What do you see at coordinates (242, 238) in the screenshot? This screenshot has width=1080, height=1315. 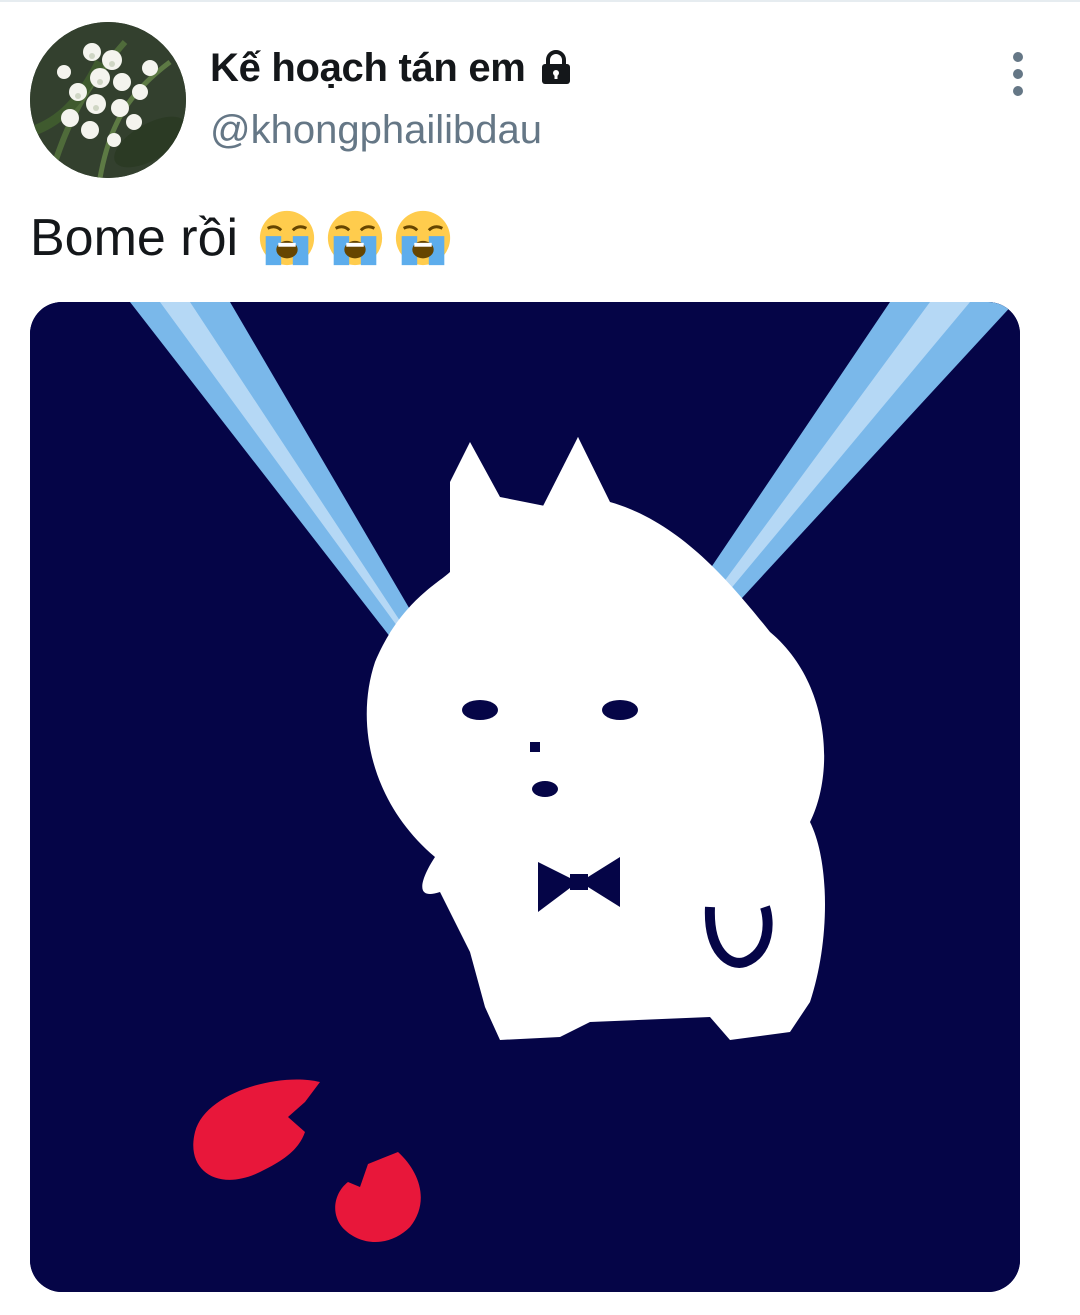 I see `tweet-text: Bome rồi` at bounding box center [242, 238].